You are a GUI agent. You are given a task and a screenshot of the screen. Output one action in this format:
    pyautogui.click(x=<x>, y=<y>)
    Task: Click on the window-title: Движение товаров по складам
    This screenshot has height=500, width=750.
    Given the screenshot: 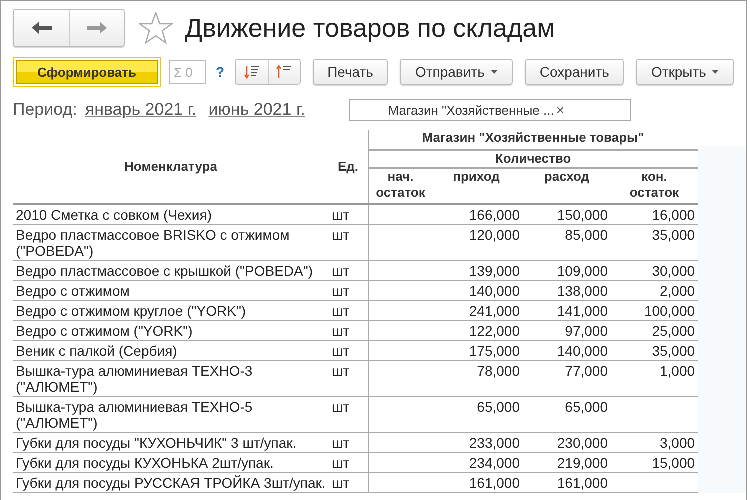 What is the action you would take?
    pyautogui.click(x=370, y=28)
    